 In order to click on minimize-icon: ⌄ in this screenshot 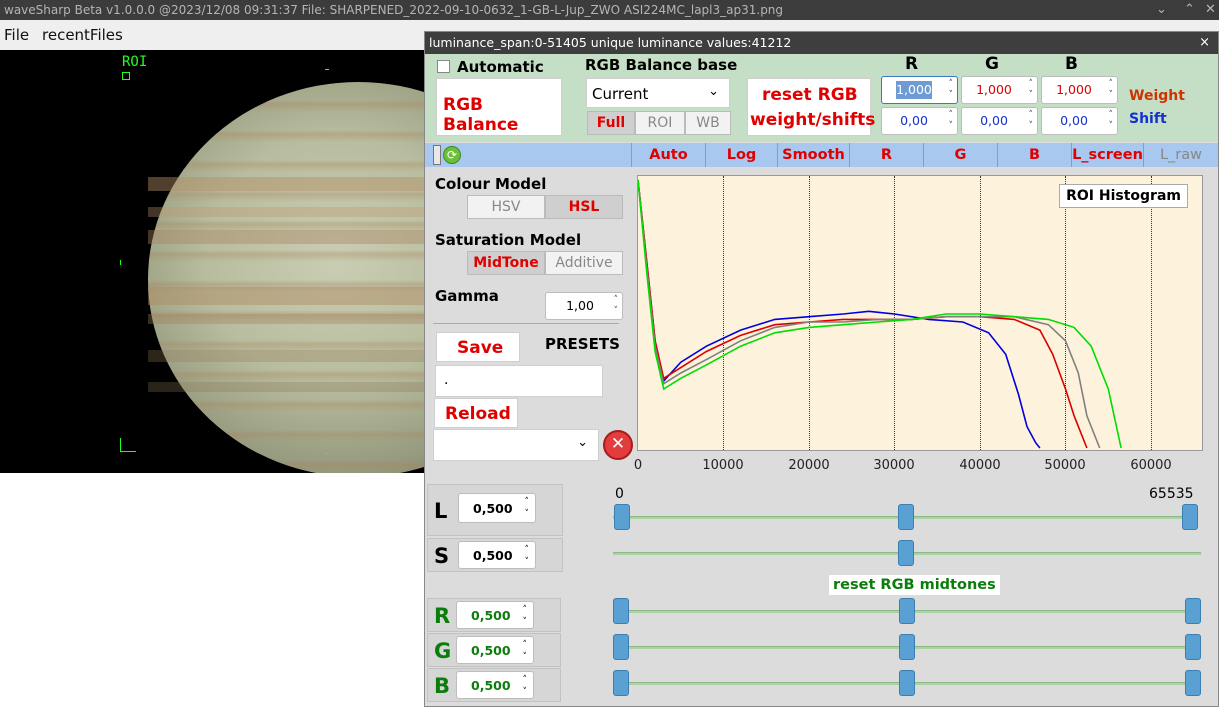, I will do `click(1161, 10)`.